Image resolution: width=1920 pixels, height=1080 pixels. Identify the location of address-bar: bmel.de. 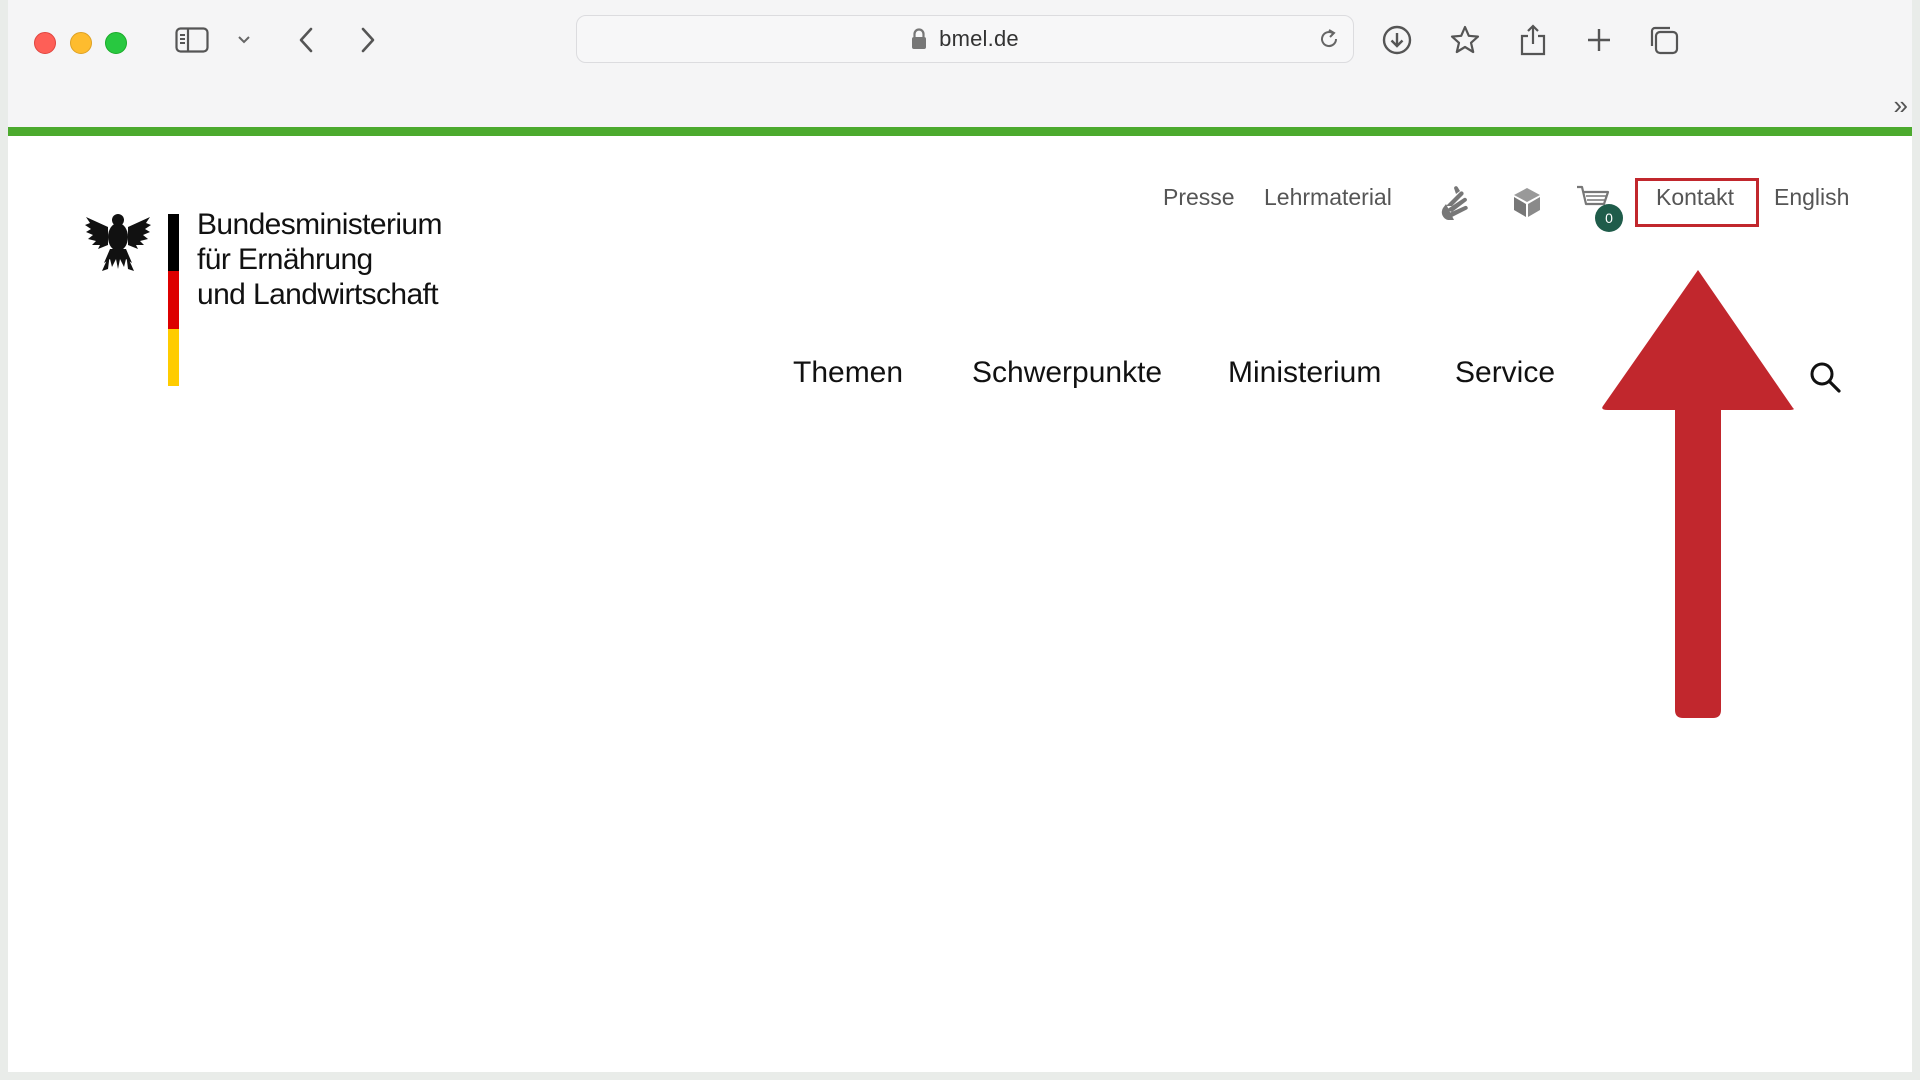
(965, 39).